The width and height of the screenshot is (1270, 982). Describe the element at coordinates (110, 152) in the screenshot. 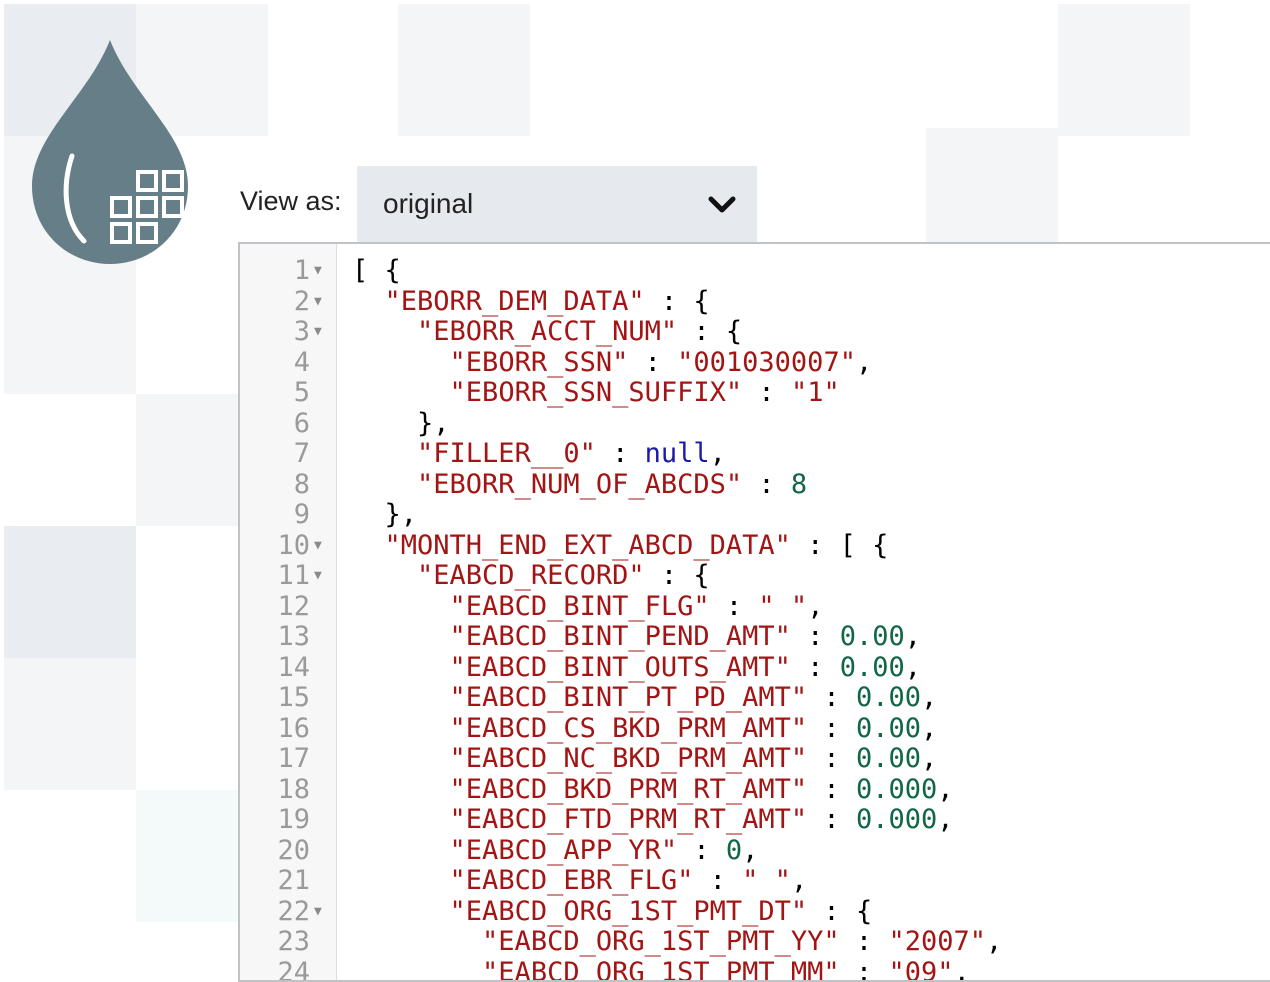

I see `droplet-logo-icon` at that location.